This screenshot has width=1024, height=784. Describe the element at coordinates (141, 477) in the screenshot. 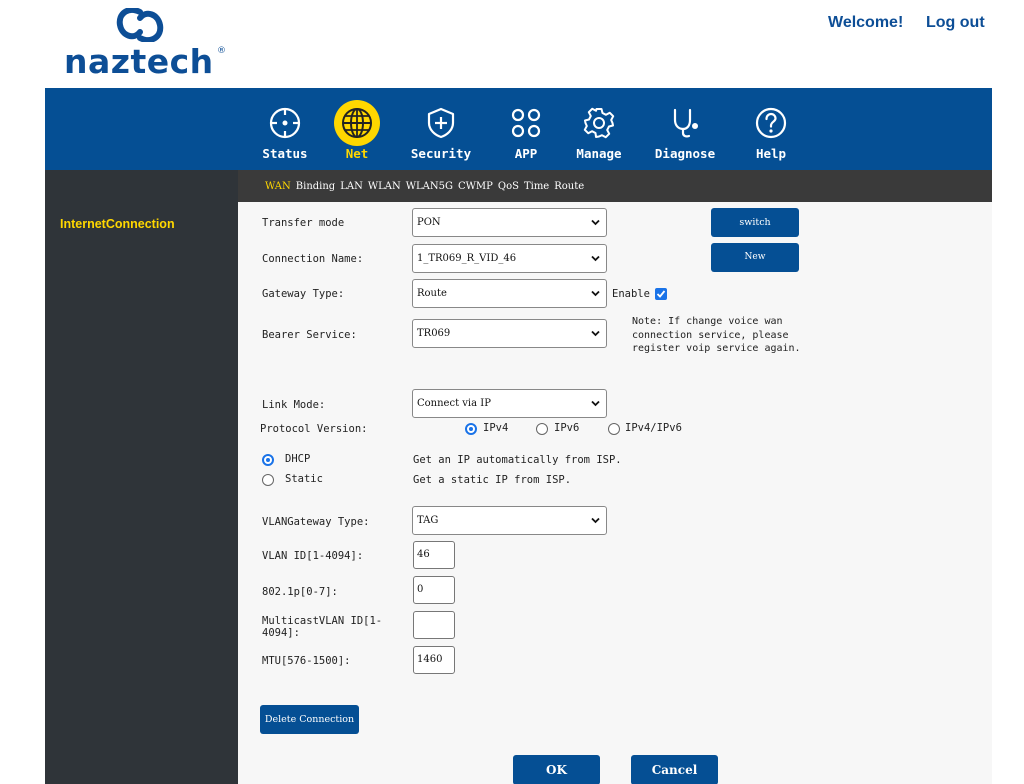

I see `sidebar: InternetConnection` at that location.